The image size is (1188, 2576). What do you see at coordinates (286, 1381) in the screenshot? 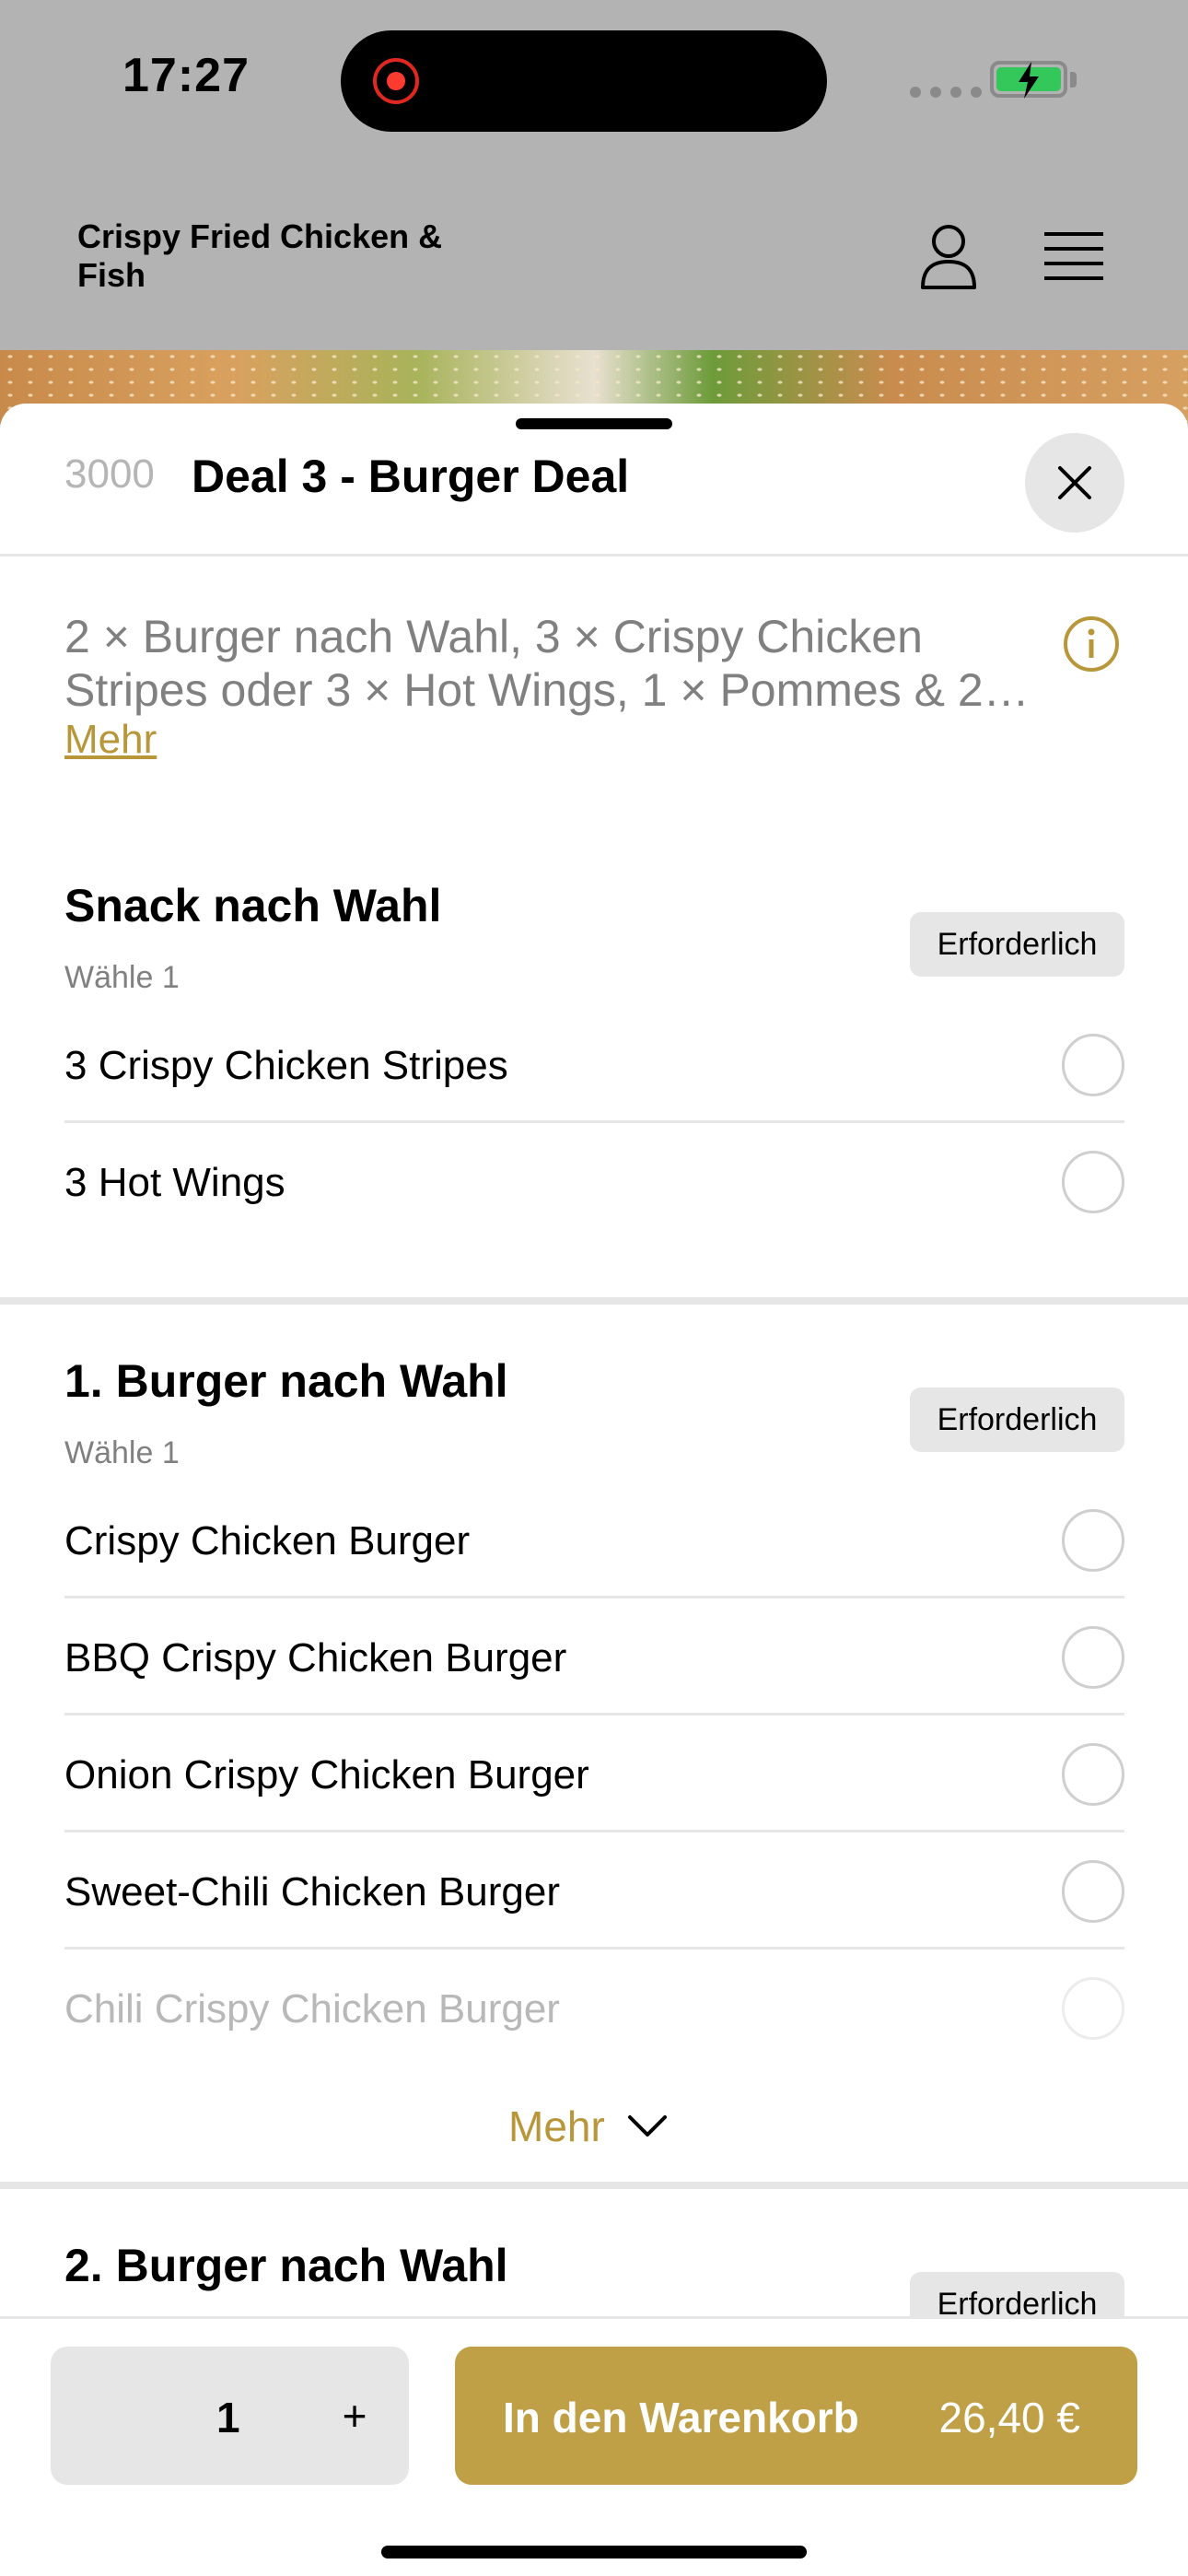
I see `group-title-burger-1: 1. Burger nach Wahl` at bounding box center [286, 1381].